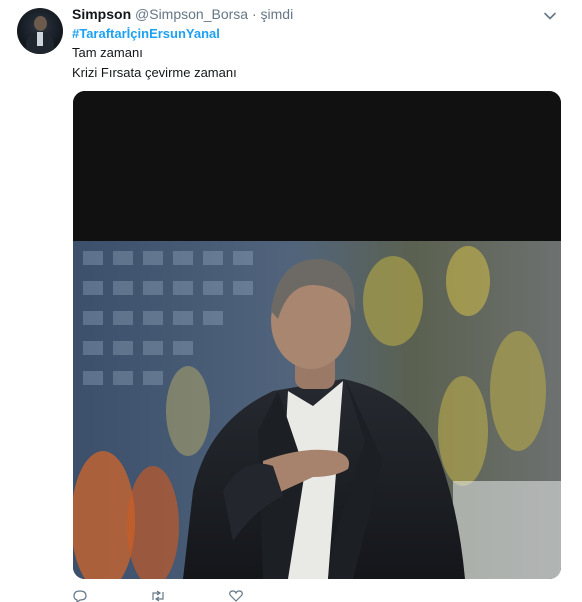 This screenshot has height=602, width=582. Describe the element at coordinates (40, 23) in the screenshot. I see `avatar-head` at that location.